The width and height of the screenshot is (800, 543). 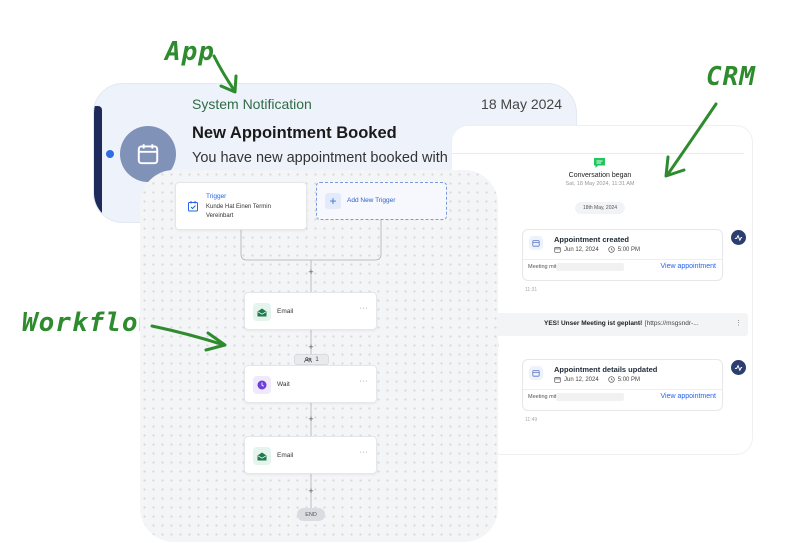 What do you see at coordinates (371, 200) in the screenshot?
I see `add-trigger-label: Add New Trigger` at bounding box center [371, 200].